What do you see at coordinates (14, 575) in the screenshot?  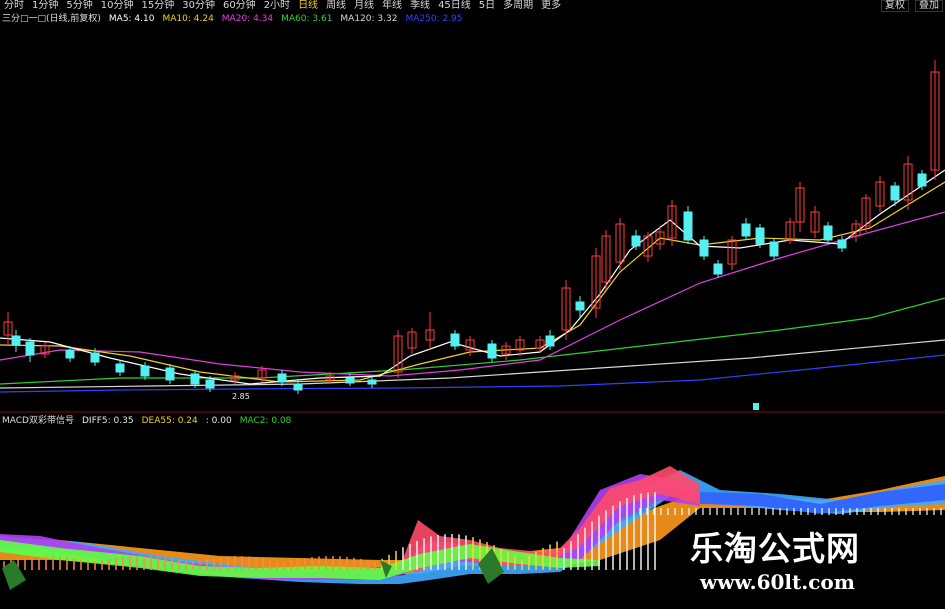 I see `ribbon-wedge` at bounding box center [14, 575].